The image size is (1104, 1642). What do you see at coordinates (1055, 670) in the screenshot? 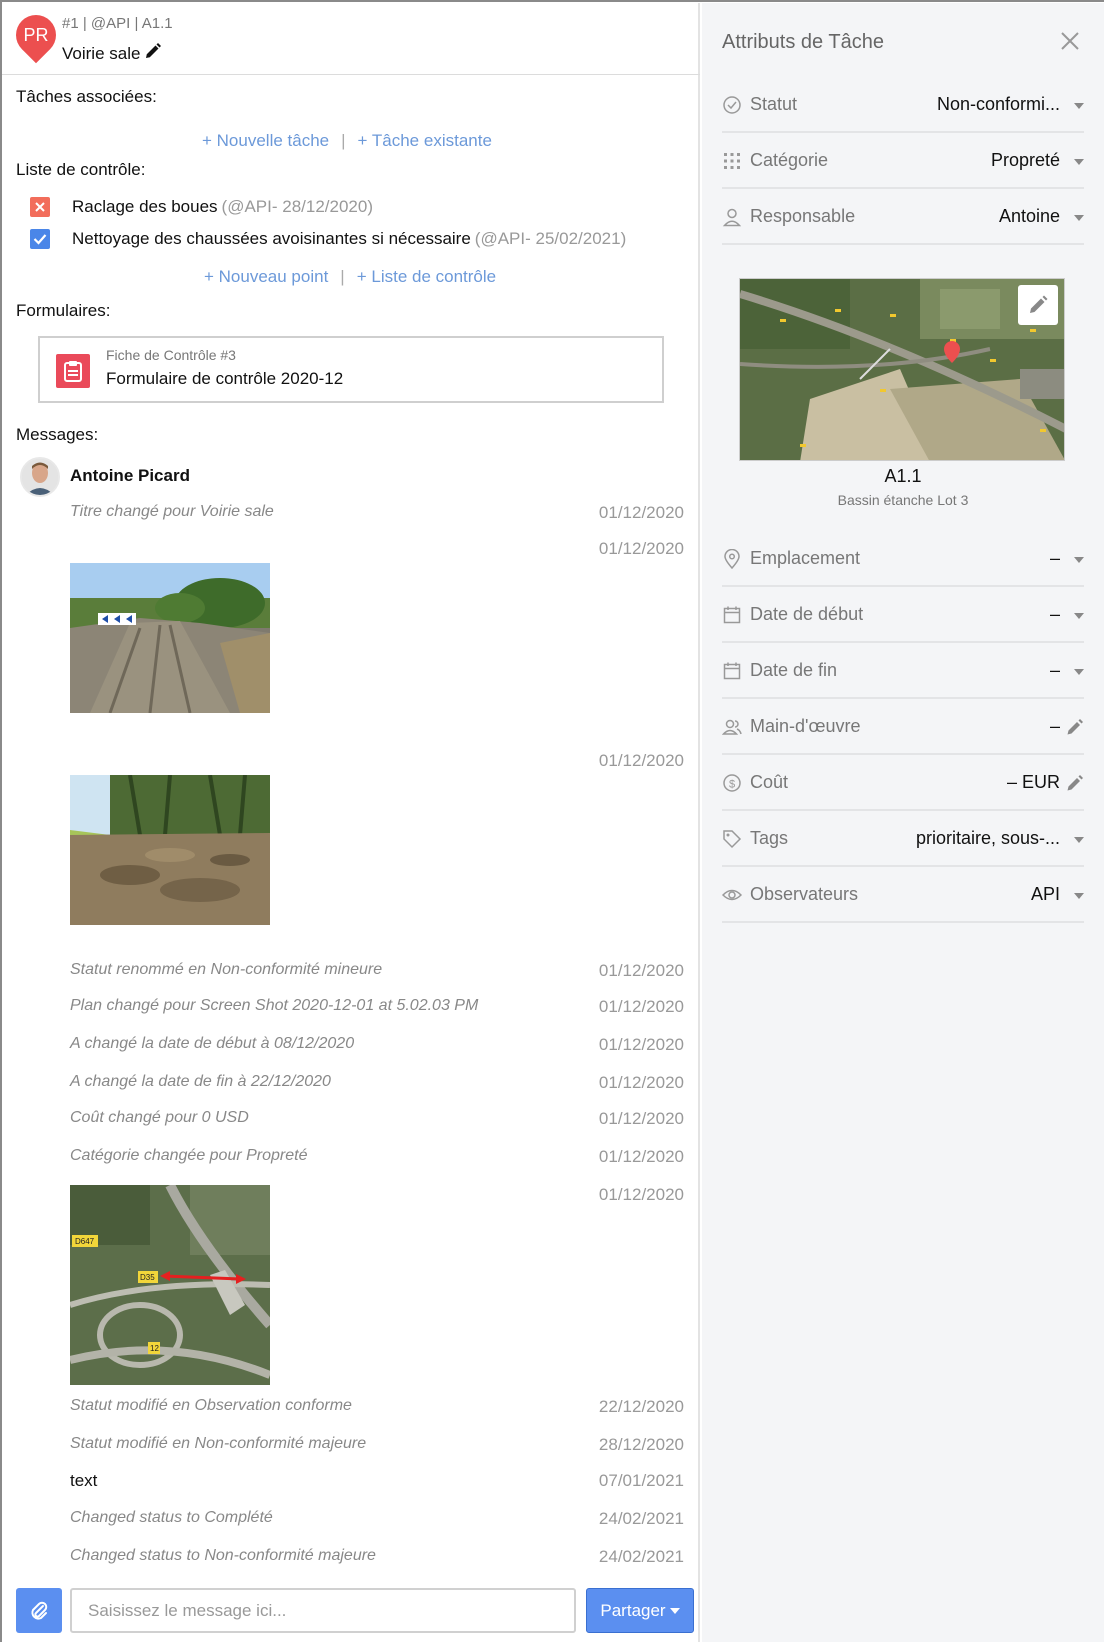
I see `end-date-value: –` at bounding box center [1055, 670].